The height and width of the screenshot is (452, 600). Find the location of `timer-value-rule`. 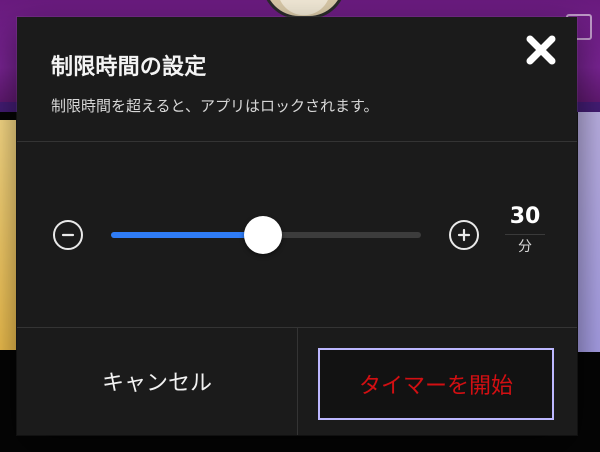

timer-value-rule is located at coordinates (525, 234).